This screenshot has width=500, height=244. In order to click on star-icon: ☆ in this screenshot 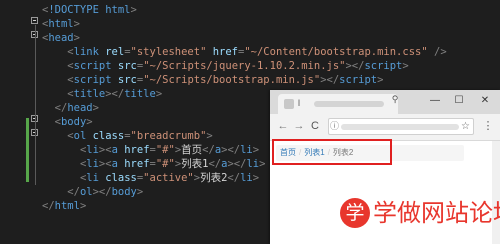, I will do `click(465, 126)`.